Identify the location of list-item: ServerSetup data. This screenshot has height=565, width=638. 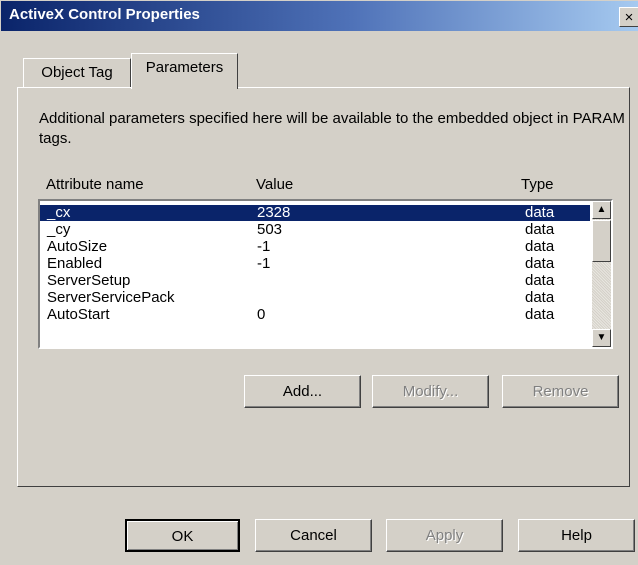
(315, 281).